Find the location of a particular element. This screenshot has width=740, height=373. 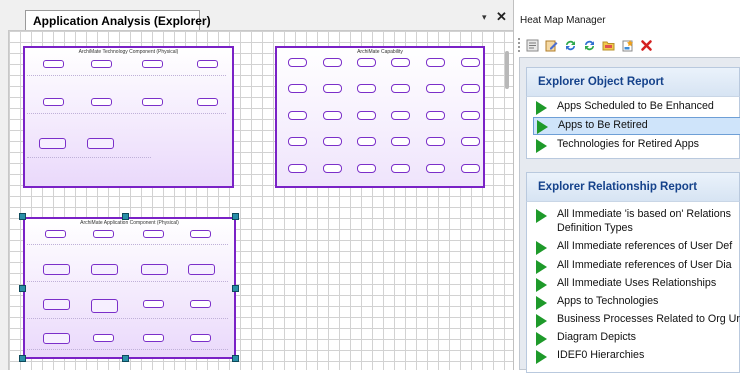

vertical-scrollbar-thumb is located at coordinates (507, 70).